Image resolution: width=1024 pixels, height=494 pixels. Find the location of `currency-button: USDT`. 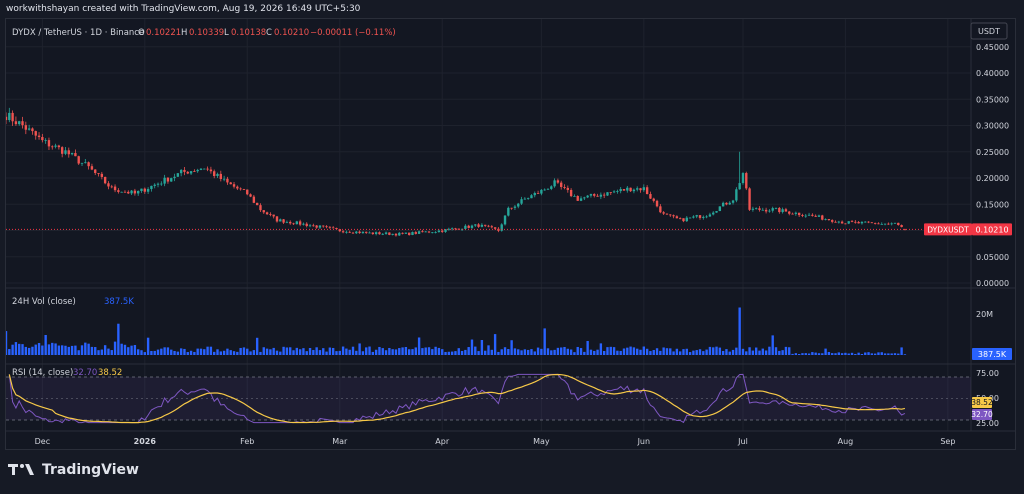

currency-button: USDT is located at coordinates (989, 31).